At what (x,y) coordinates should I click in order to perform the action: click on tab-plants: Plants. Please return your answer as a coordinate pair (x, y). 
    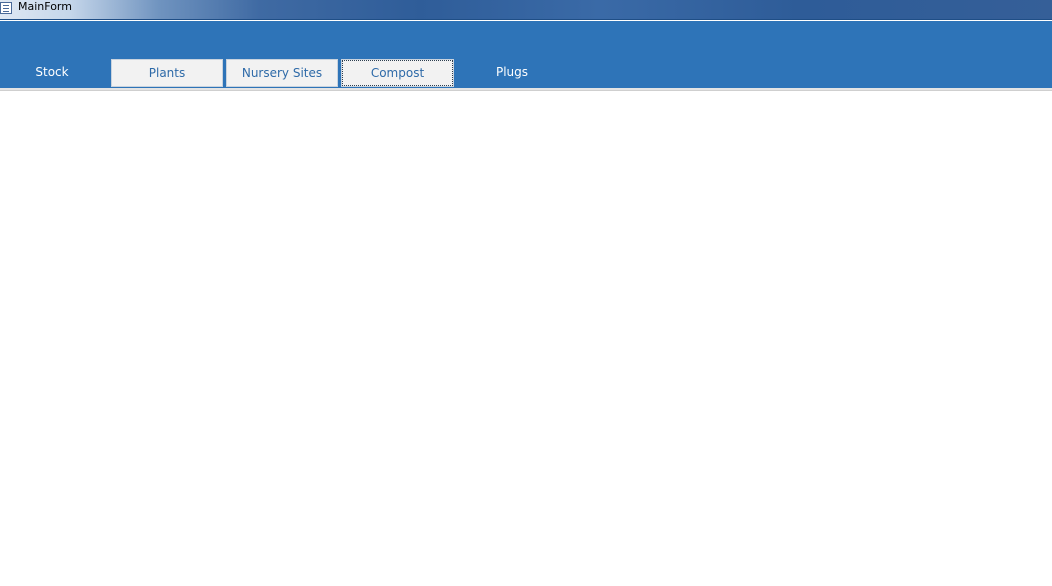
    Looking at the image, I should click on (167, 73).